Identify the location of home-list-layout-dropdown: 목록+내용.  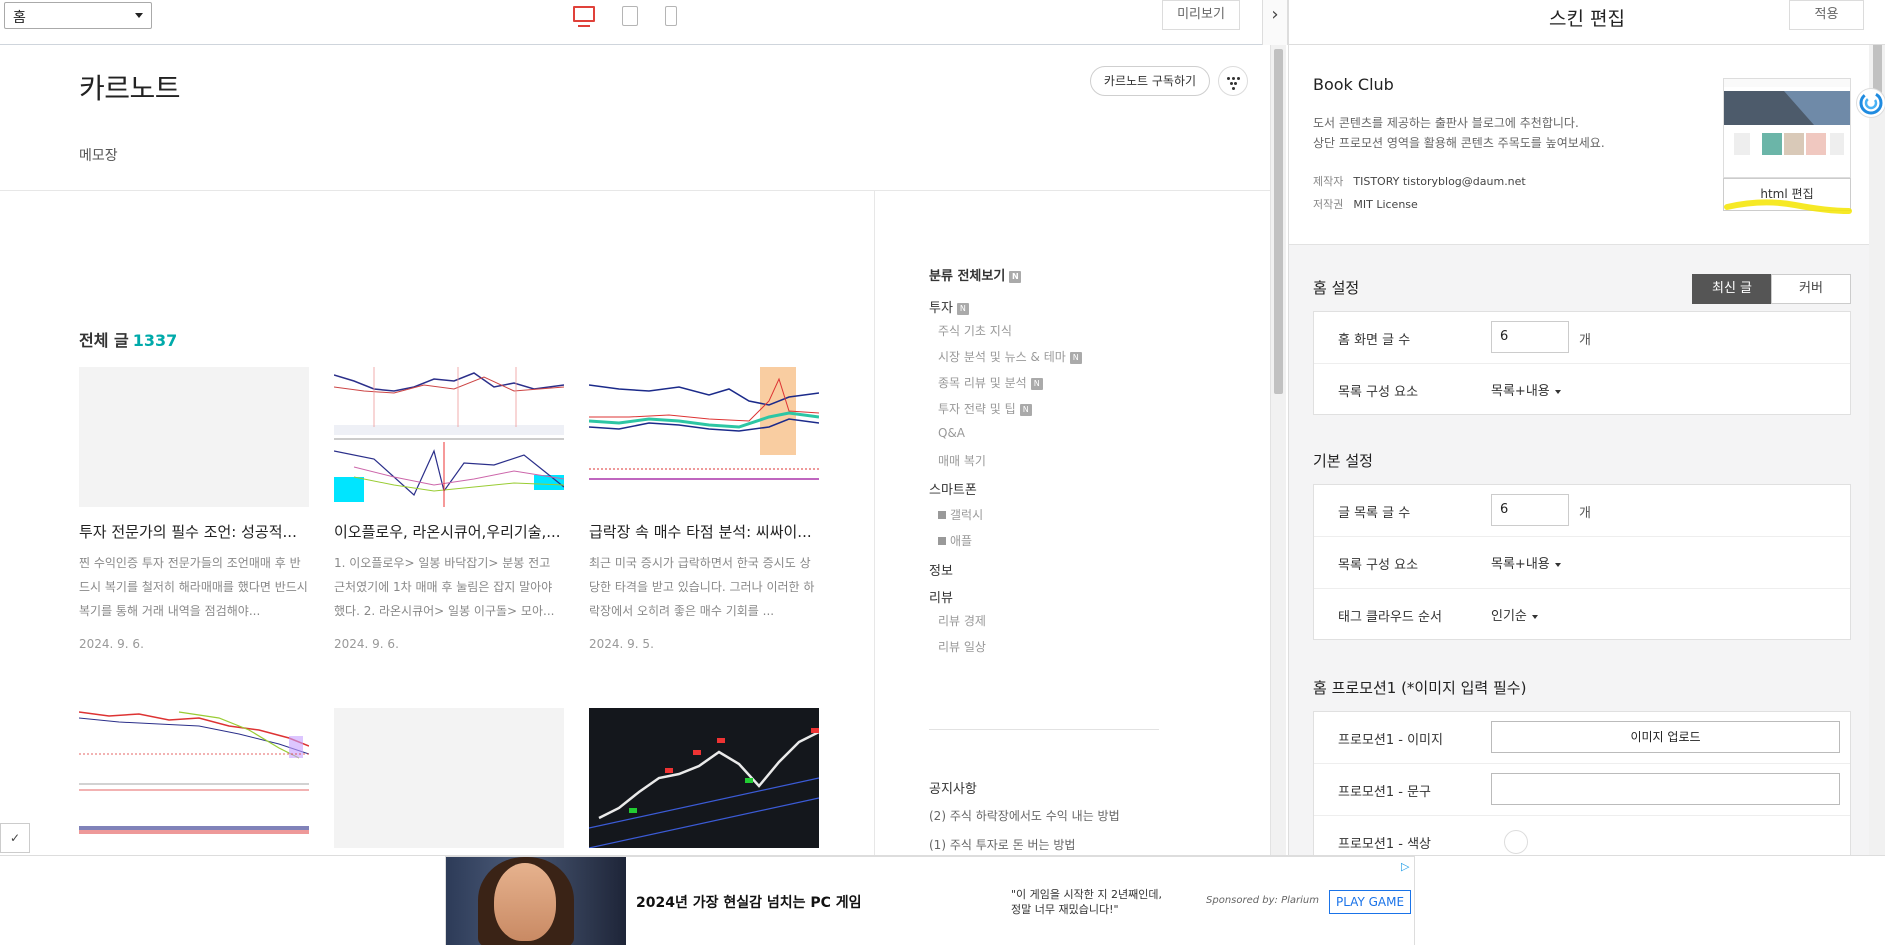
(1526, 389).